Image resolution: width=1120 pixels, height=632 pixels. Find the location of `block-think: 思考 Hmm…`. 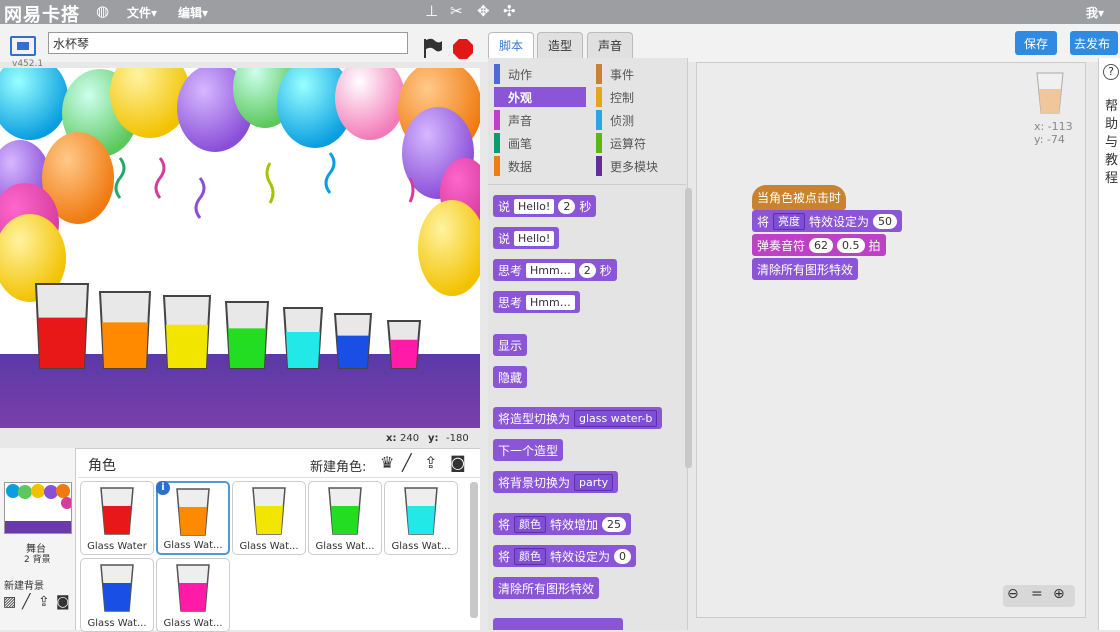

block-think: 思考 Hmm… is located at coordinates (536, 302).